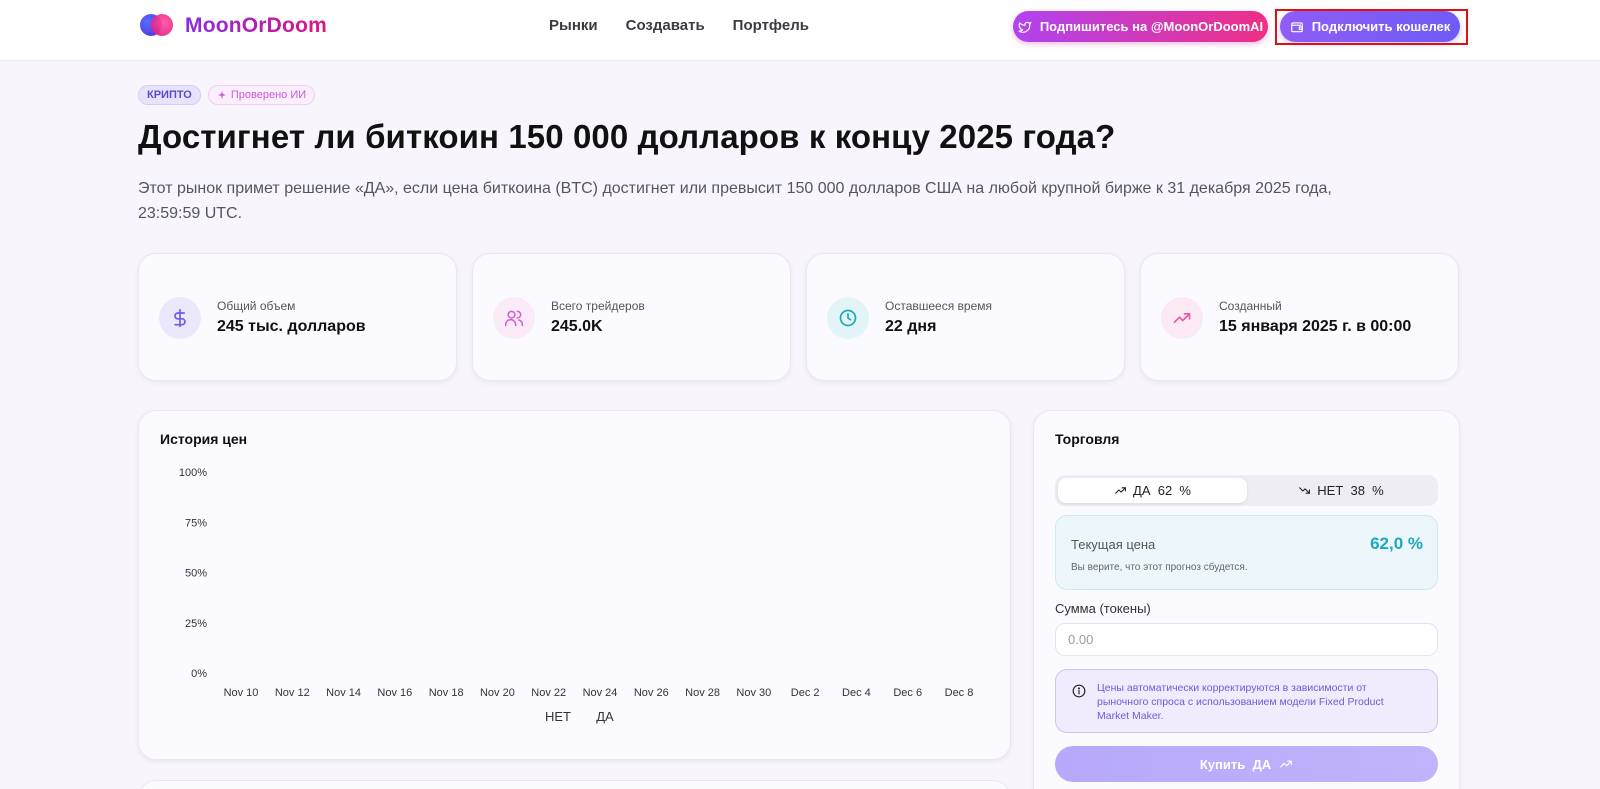  What do you see at coordinates (1296, 26) in the screenshot?
I see `wallet-icon` at bounding box center [1296, 26].